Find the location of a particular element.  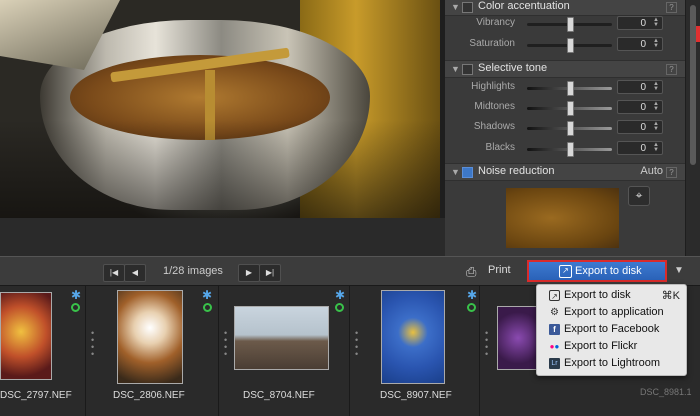

crosshair-icon: ⌖ is located at coordinates (639, 196).